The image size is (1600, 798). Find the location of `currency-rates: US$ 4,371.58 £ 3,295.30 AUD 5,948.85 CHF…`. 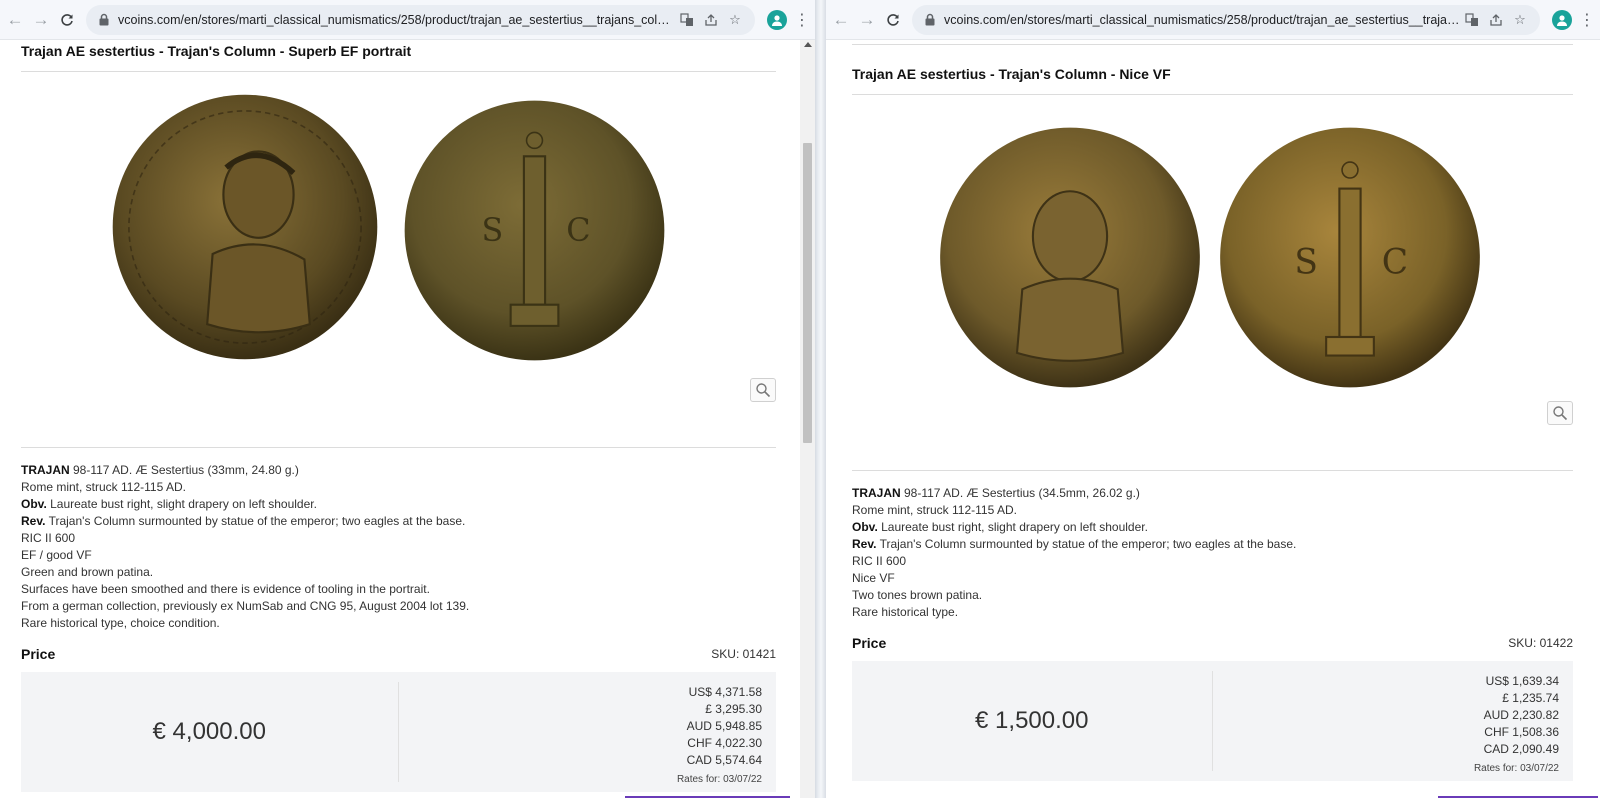

currency-rates: US$ 4,371.58 £ 3,295.30 AUD 5,948.85 CHF… is located at coordinates (588, 732).